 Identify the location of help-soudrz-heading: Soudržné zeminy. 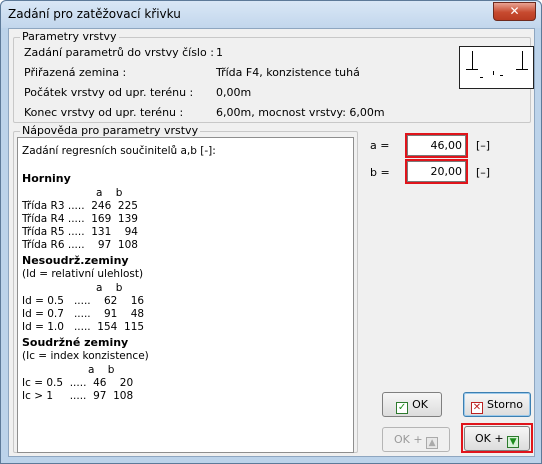
(75, 342).